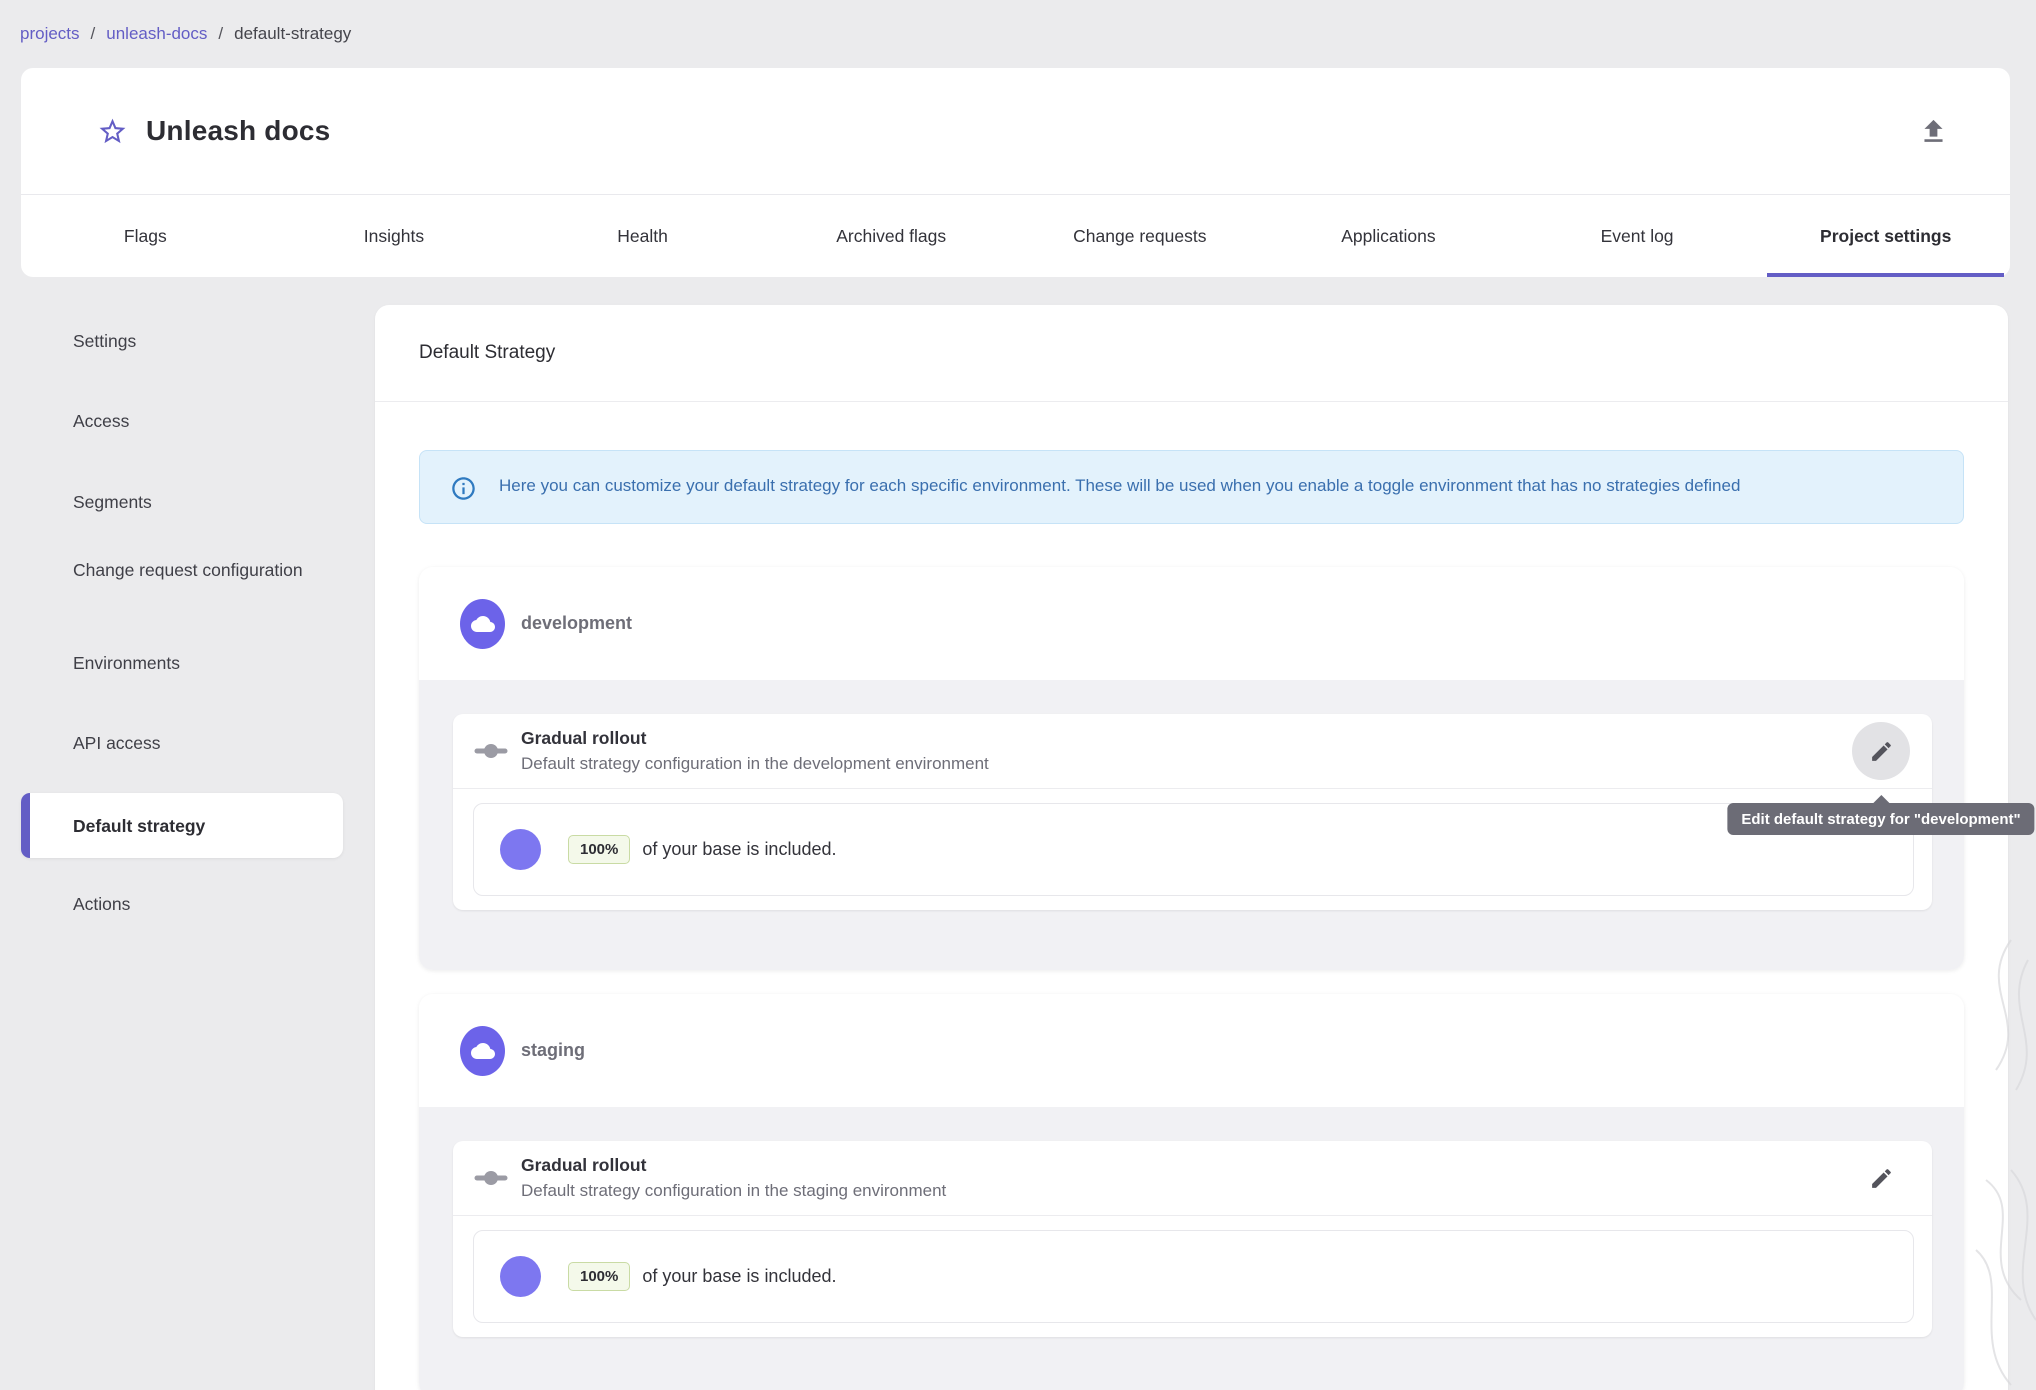 The image size is (2036, 1390). What do you see at coordinates (891, 236) in the screenshot?
I see `tab-archived-flags: Archived flags` at bounding box center [891, 236].